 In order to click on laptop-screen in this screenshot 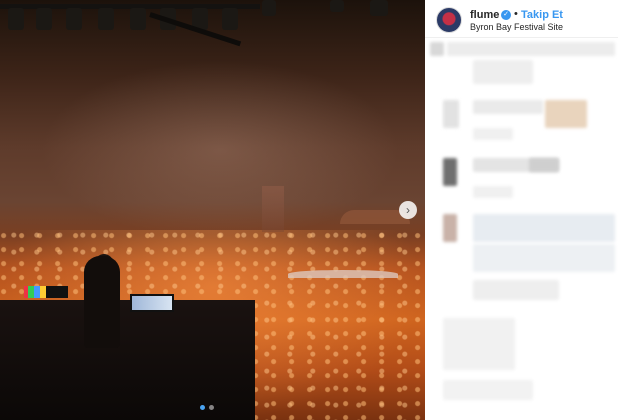, I will do `click(152, 303)`.